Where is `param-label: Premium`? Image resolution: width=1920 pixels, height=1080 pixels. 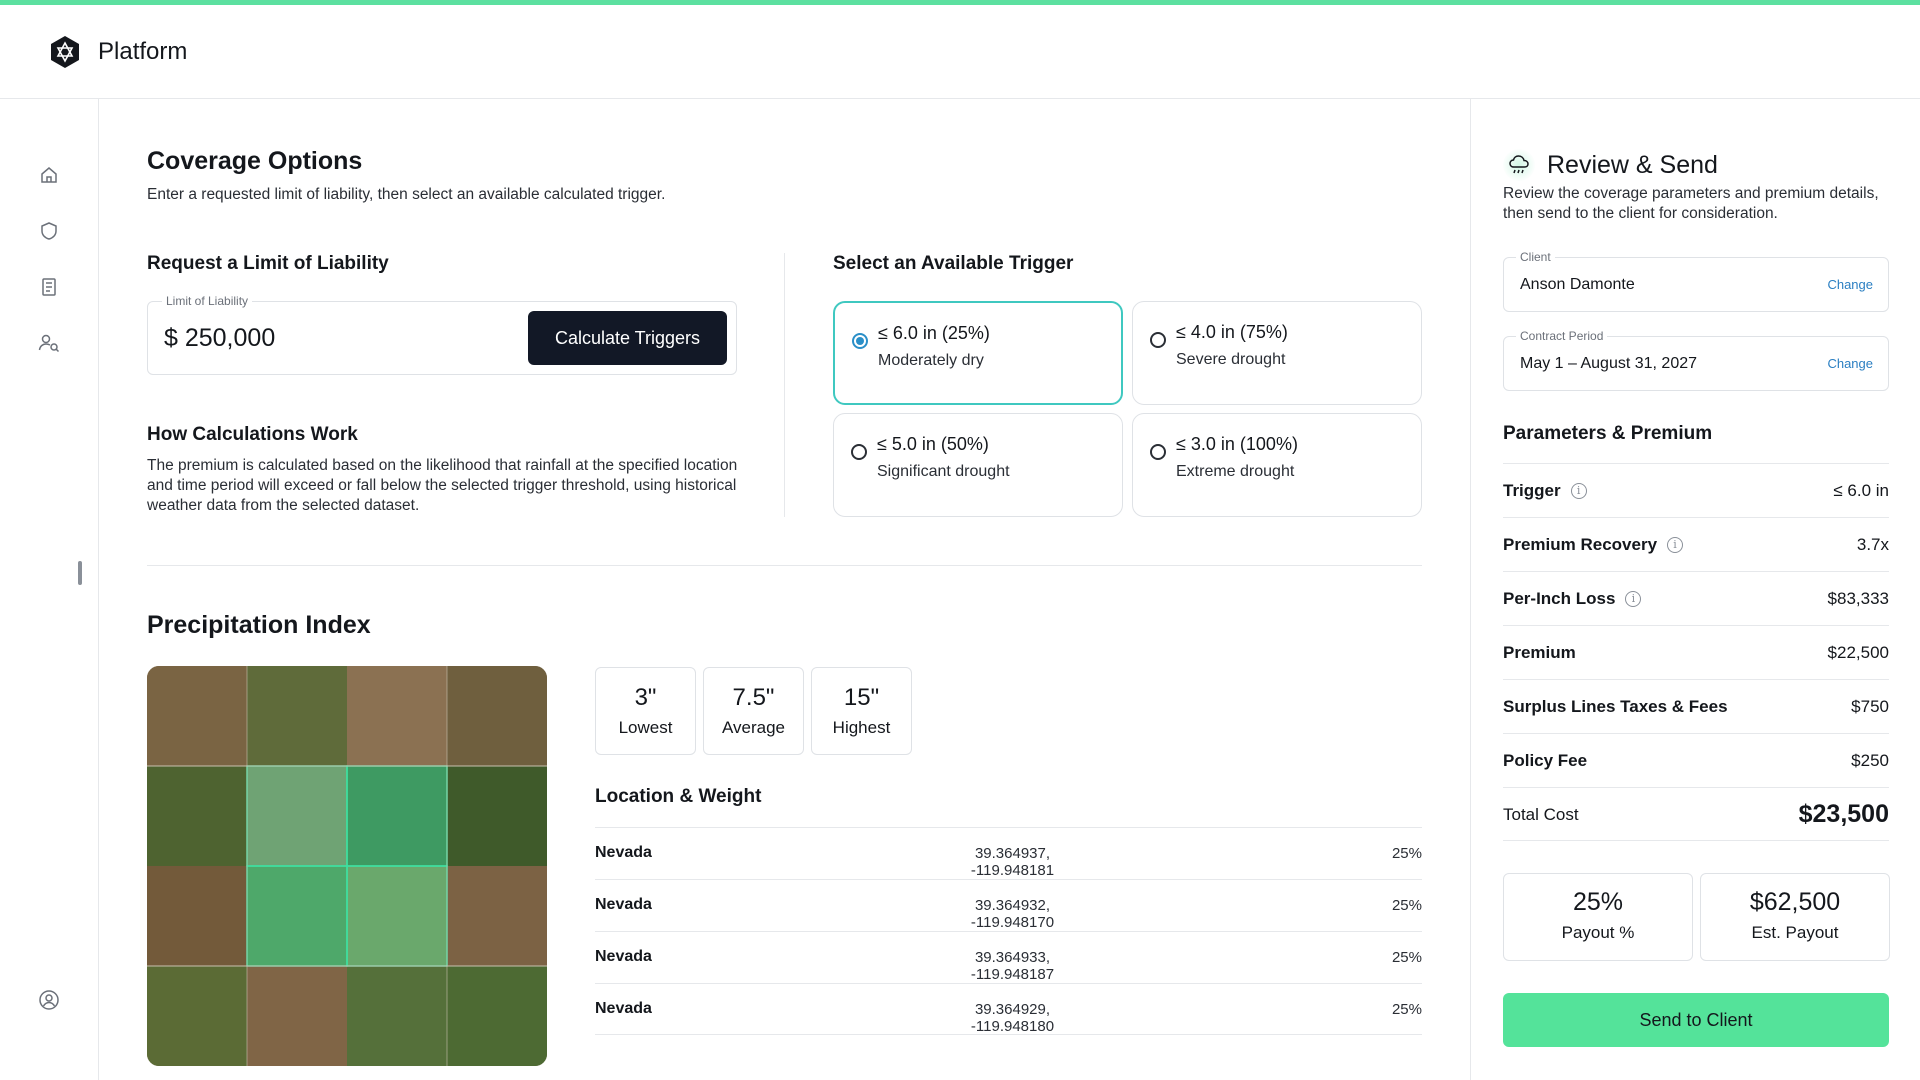
param-label: Premium is located at coordinates (1539, 652).